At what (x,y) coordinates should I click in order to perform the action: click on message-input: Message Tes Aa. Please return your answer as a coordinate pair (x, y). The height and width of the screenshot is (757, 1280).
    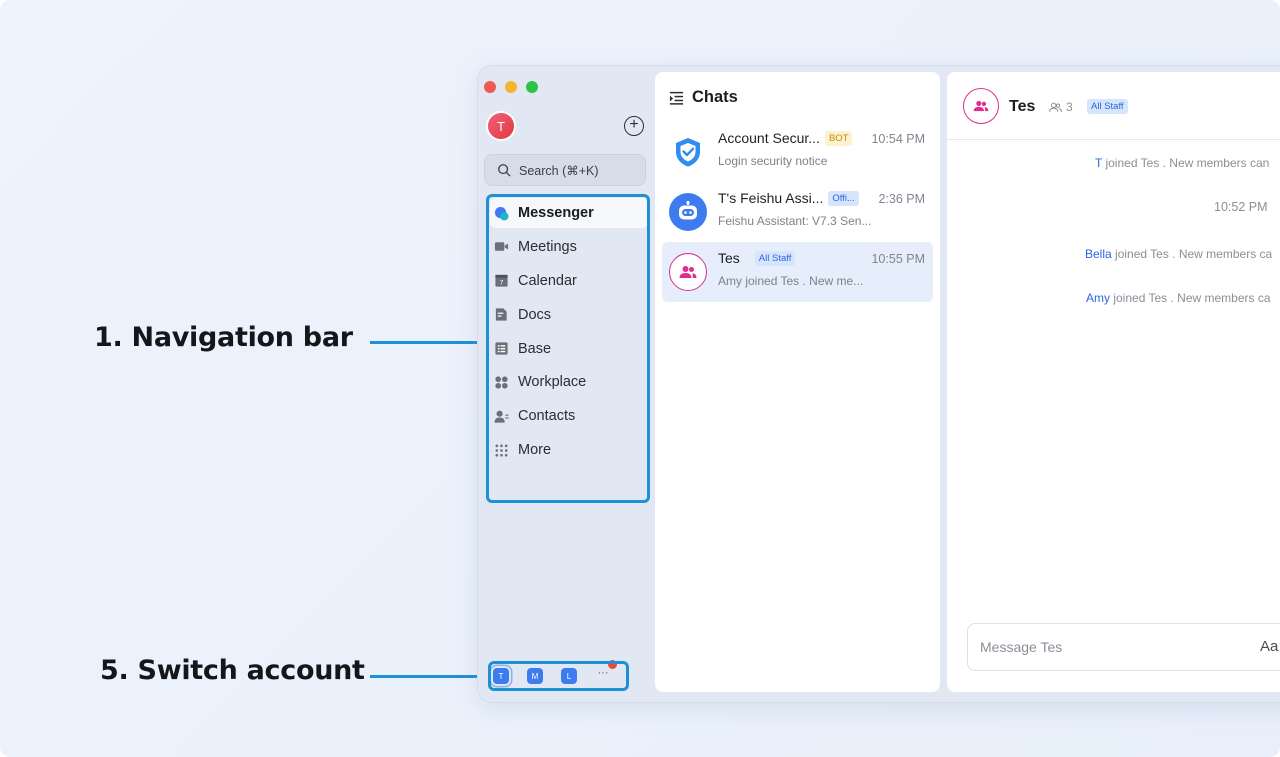
    Looking at the image, I should click on (1123, 647).